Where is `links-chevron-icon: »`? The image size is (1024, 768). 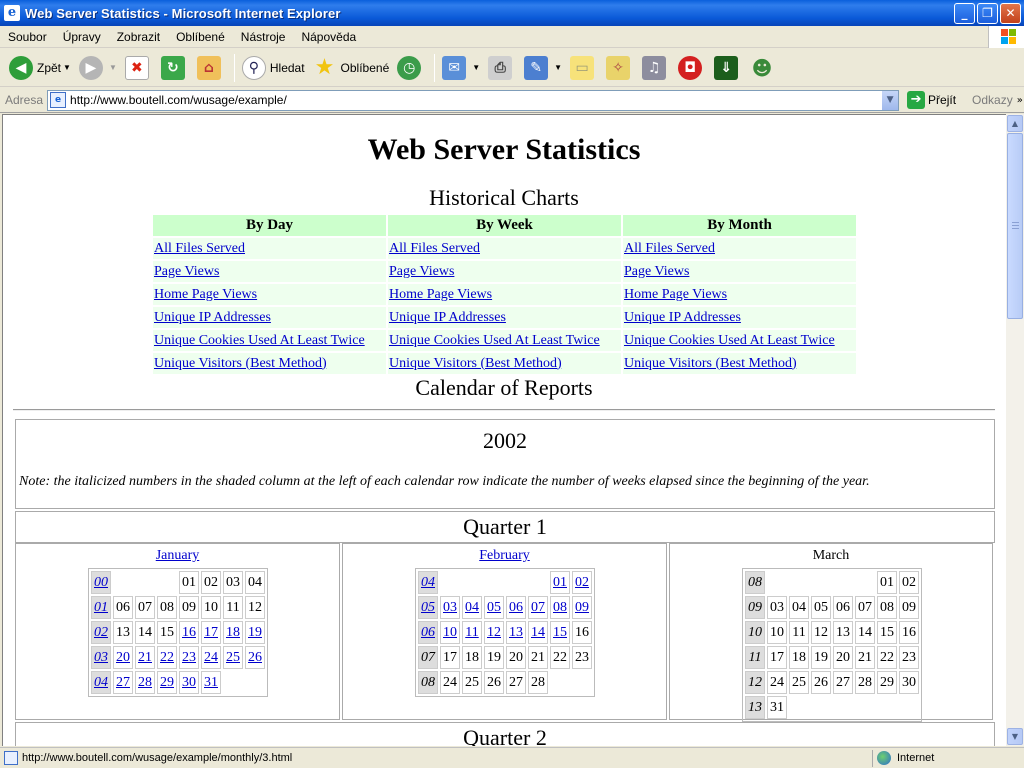
links-chevron-icon: » is located at coordinates (1020, 100).